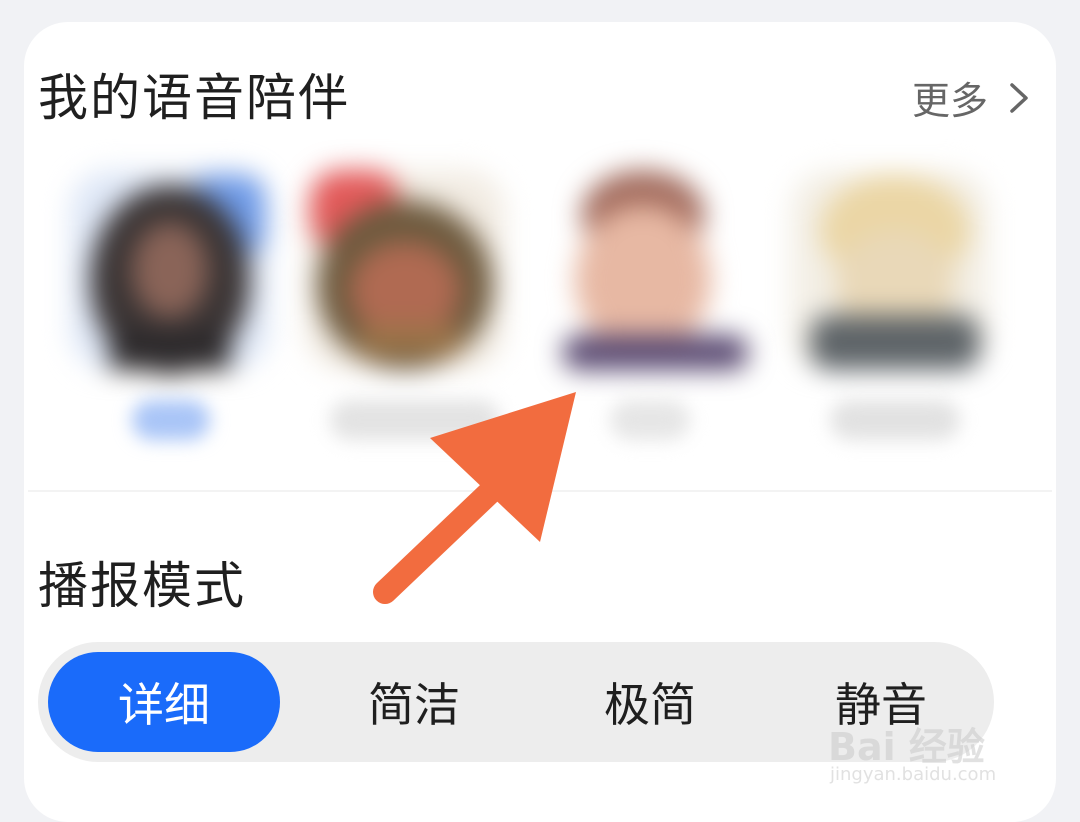 The height and width of the screenshot is (822, 1080). What do you see at coordinates (194, 98) in the screenshot?
I see `voice-companion-title: 我的语音陪伴` at bounding box center [194, 98].